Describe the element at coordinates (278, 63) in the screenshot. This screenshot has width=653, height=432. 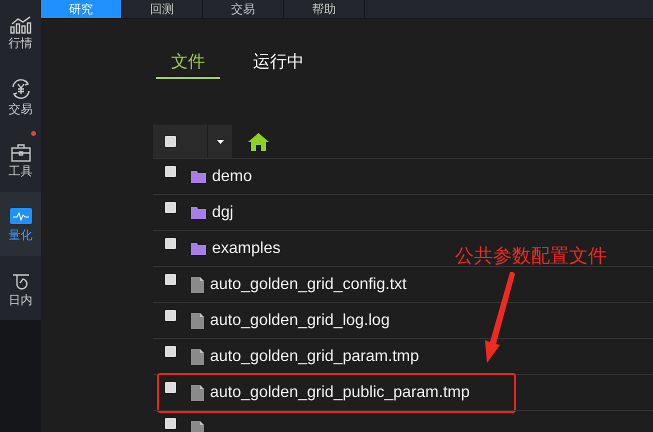
I see `sub-tab: 运行中` at that location.